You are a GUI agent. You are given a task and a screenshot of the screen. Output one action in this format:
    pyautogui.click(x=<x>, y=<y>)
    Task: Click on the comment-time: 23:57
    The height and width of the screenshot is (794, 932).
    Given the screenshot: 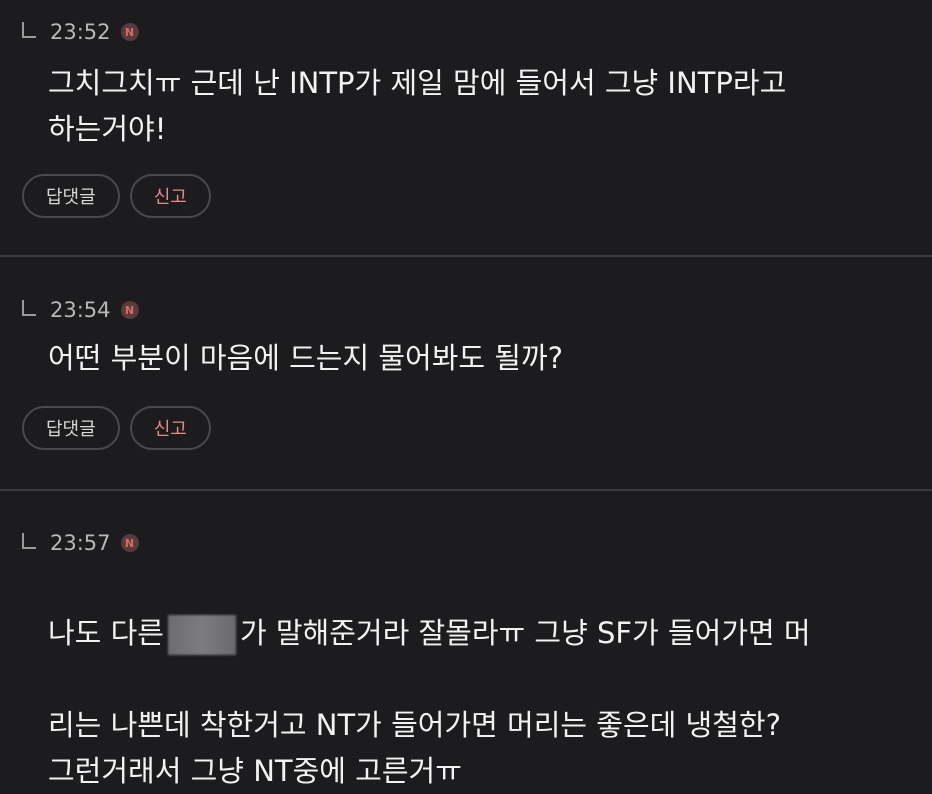 What is the action you would take?
    pyautogui.click(x=80, y=543)
    